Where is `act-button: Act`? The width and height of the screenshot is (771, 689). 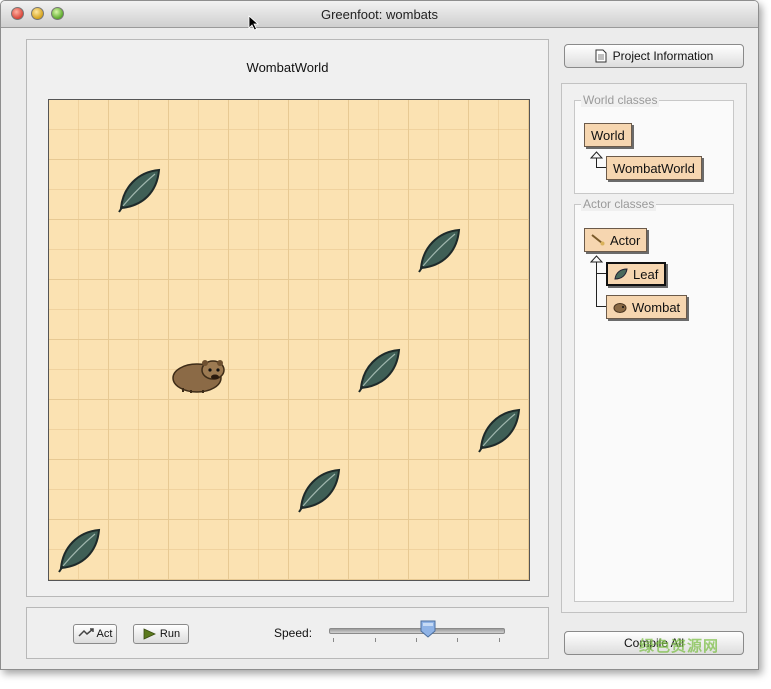
act-button: Act is located at coordinates (95, 634).